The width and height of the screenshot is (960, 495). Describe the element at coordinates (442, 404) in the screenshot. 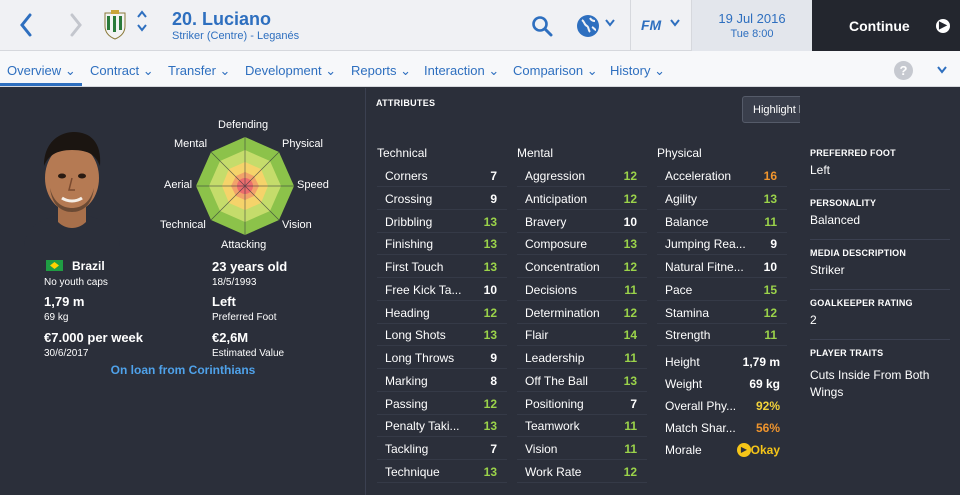

I see `attribute-row: Passing 12` at that location.